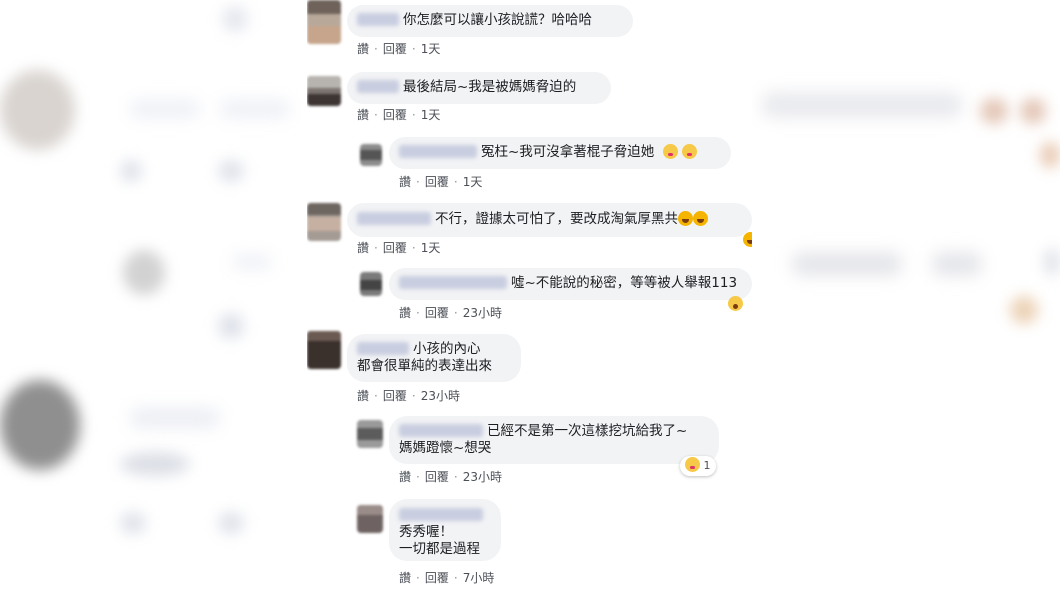 The width and height of the screenshot is (1060, 596). I want to click on comment-bubble: 小孩的內心 都會很單純的表達出來, so click(434, 358).